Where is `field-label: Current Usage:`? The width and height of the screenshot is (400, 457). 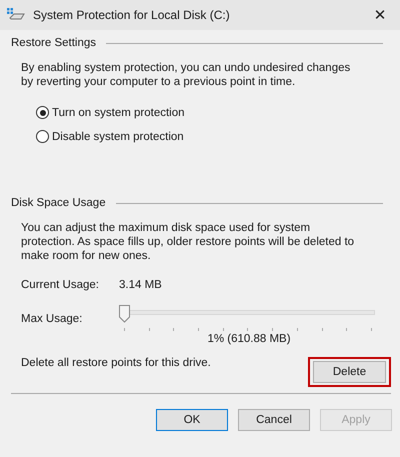 field-label: Current Usage: is located at coordinates (60, 285).